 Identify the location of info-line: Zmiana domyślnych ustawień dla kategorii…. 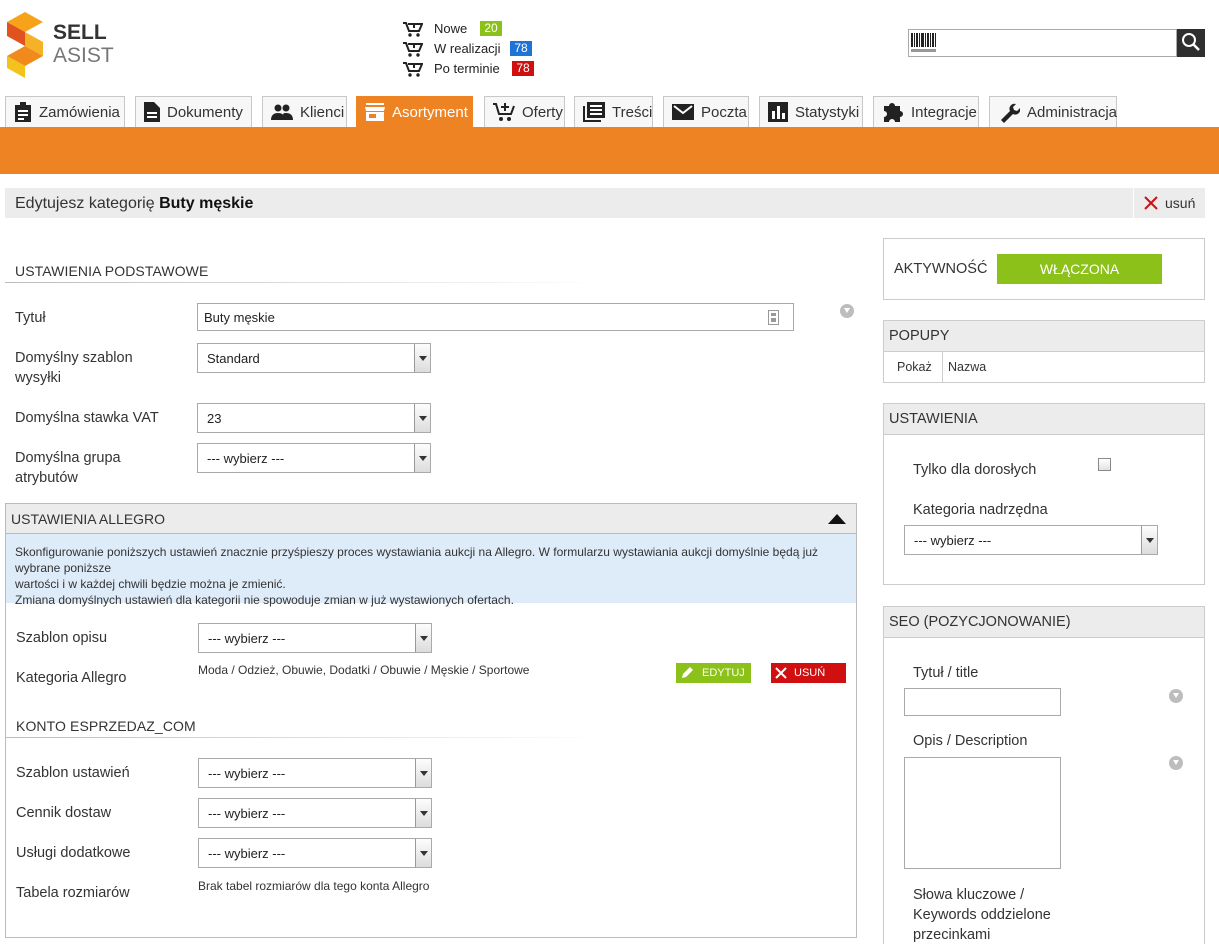
(264, 600).